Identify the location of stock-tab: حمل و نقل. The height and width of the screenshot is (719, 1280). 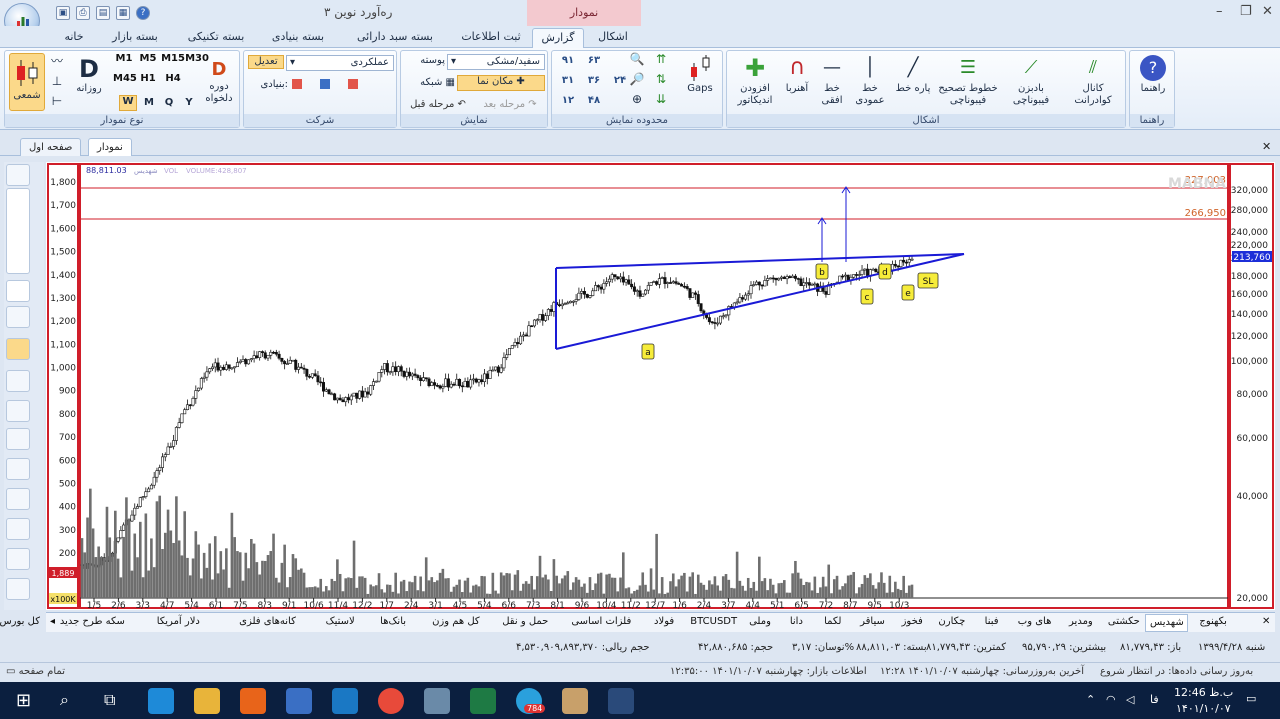
(525, 621).